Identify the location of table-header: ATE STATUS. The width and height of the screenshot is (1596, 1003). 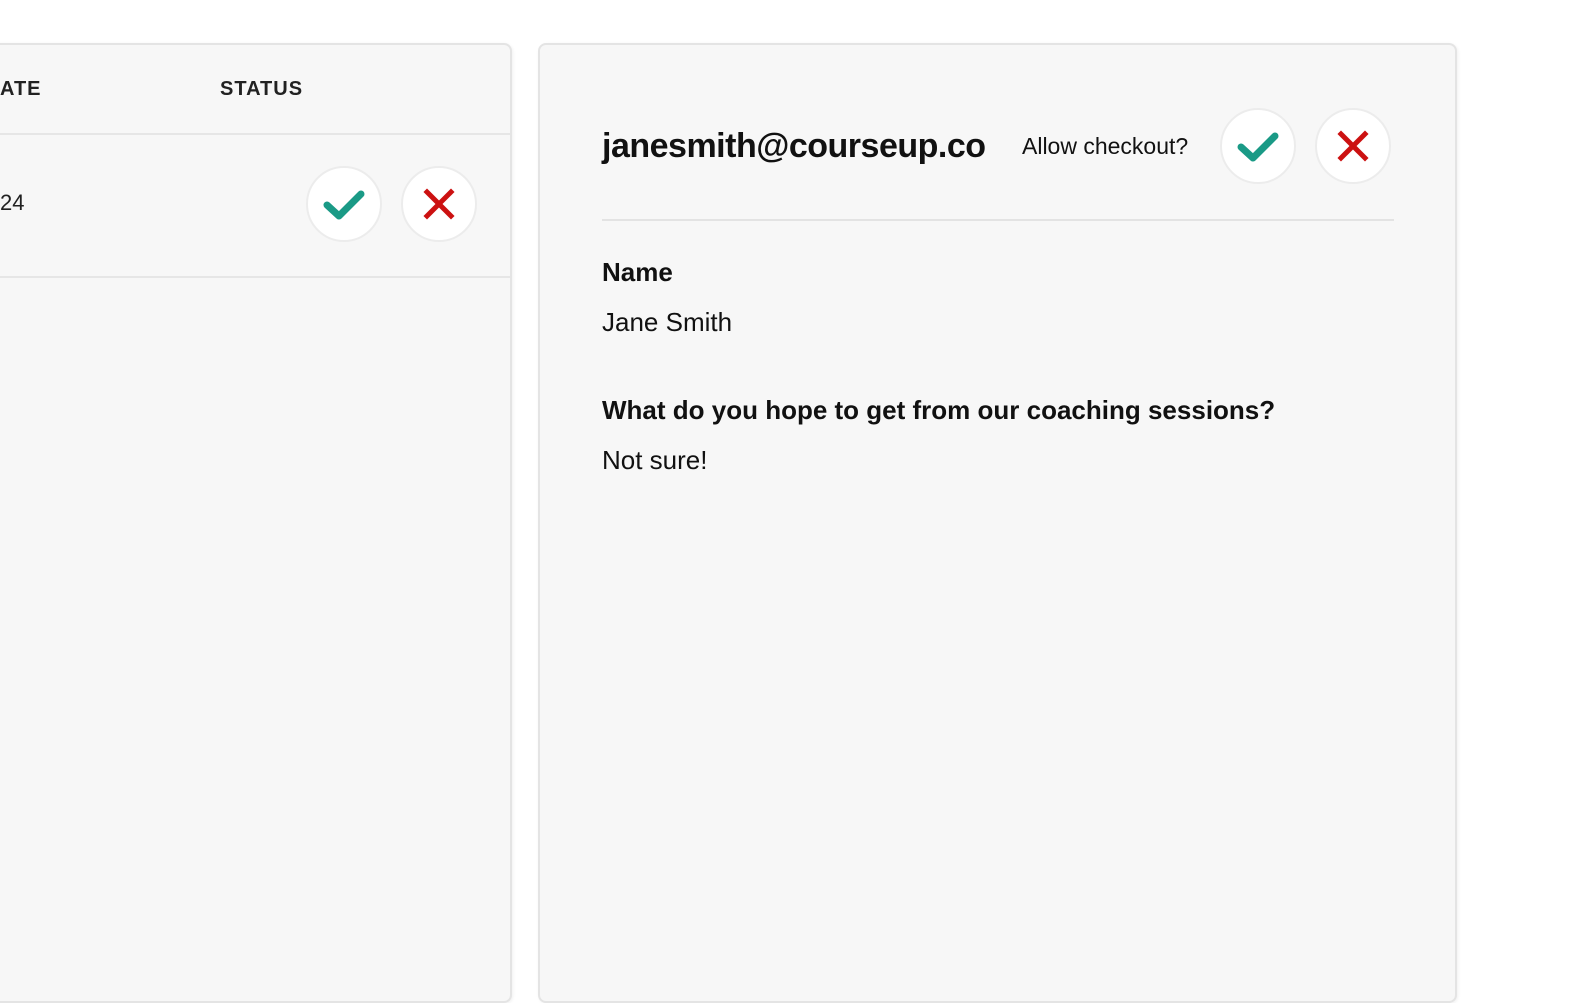
(255, 90).